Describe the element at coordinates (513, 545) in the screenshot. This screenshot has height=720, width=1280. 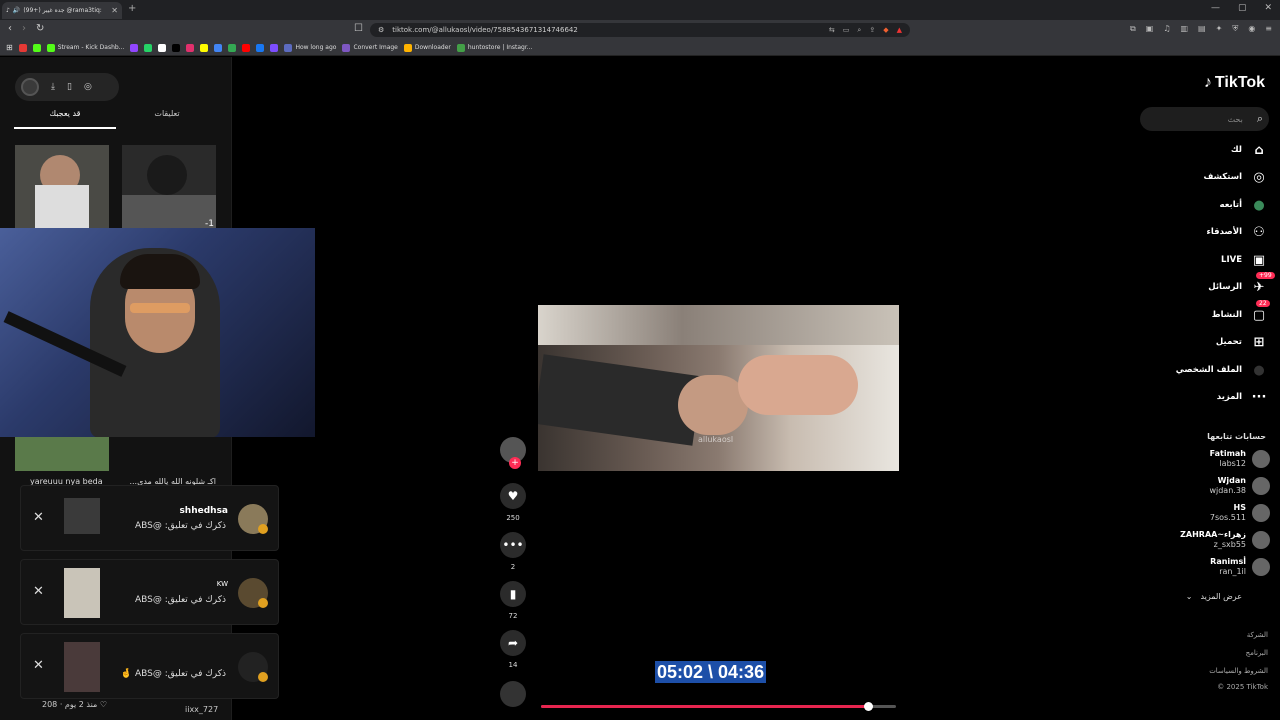
I see `comment-button: •••` at that location.